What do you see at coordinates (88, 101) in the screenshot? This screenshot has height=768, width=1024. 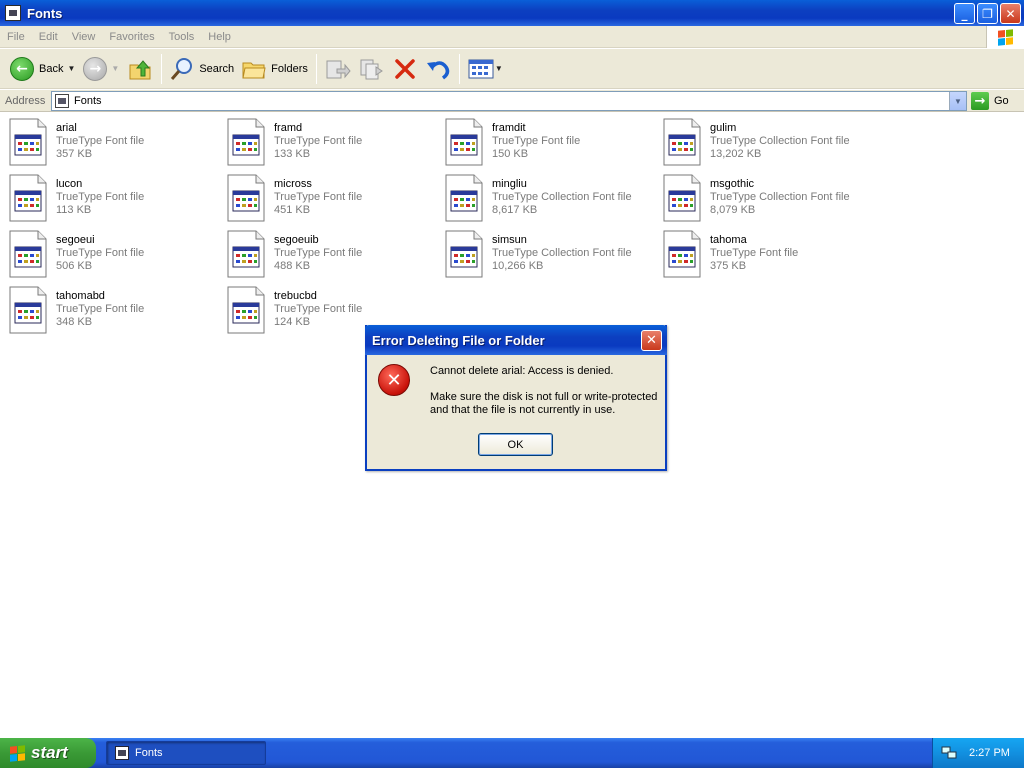 I see `address-value: Fonts` at bounding box center [88, 101].